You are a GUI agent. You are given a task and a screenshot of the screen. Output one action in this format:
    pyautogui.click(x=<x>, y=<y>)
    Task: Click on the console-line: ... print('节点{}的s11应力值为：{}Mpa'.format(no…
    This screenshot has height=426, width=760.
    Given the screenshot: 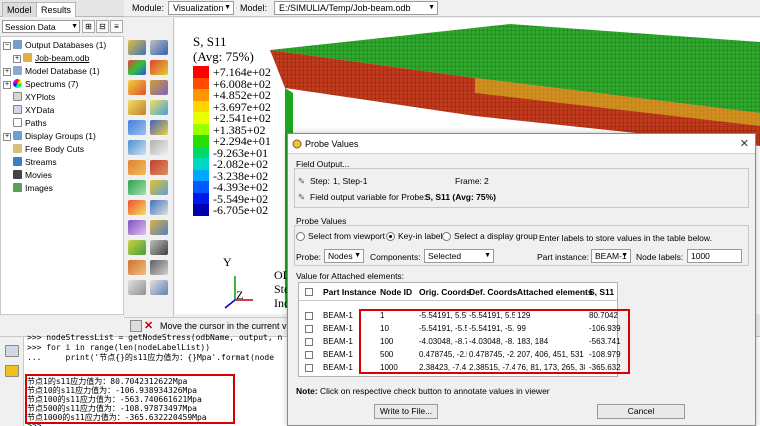 What is the action you would take?
    pyautogui.click(x=151, y=357)
    